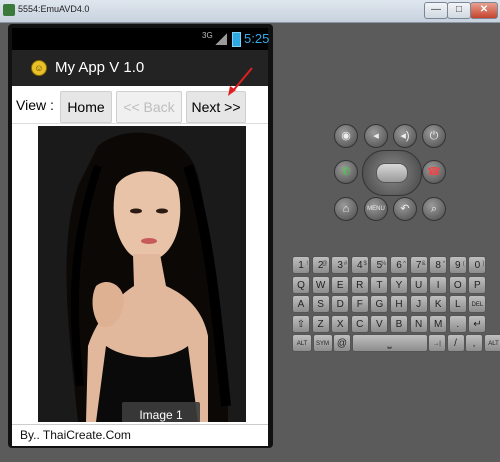  I want to click on battery-icon, so click(236, 39).